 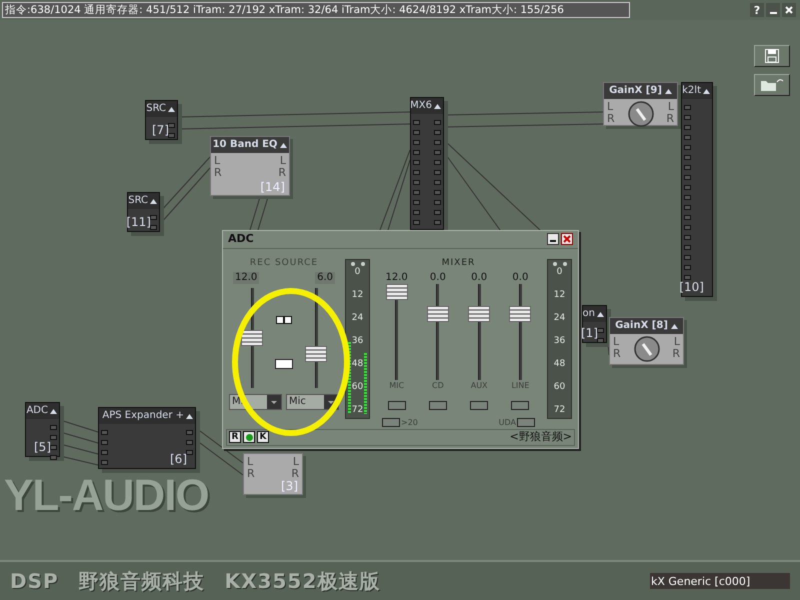 What do you see at coordinates (141, 581) in the screenshot?
I see `banner-text: 野狼音频科技` at bounding box center [141, 581].